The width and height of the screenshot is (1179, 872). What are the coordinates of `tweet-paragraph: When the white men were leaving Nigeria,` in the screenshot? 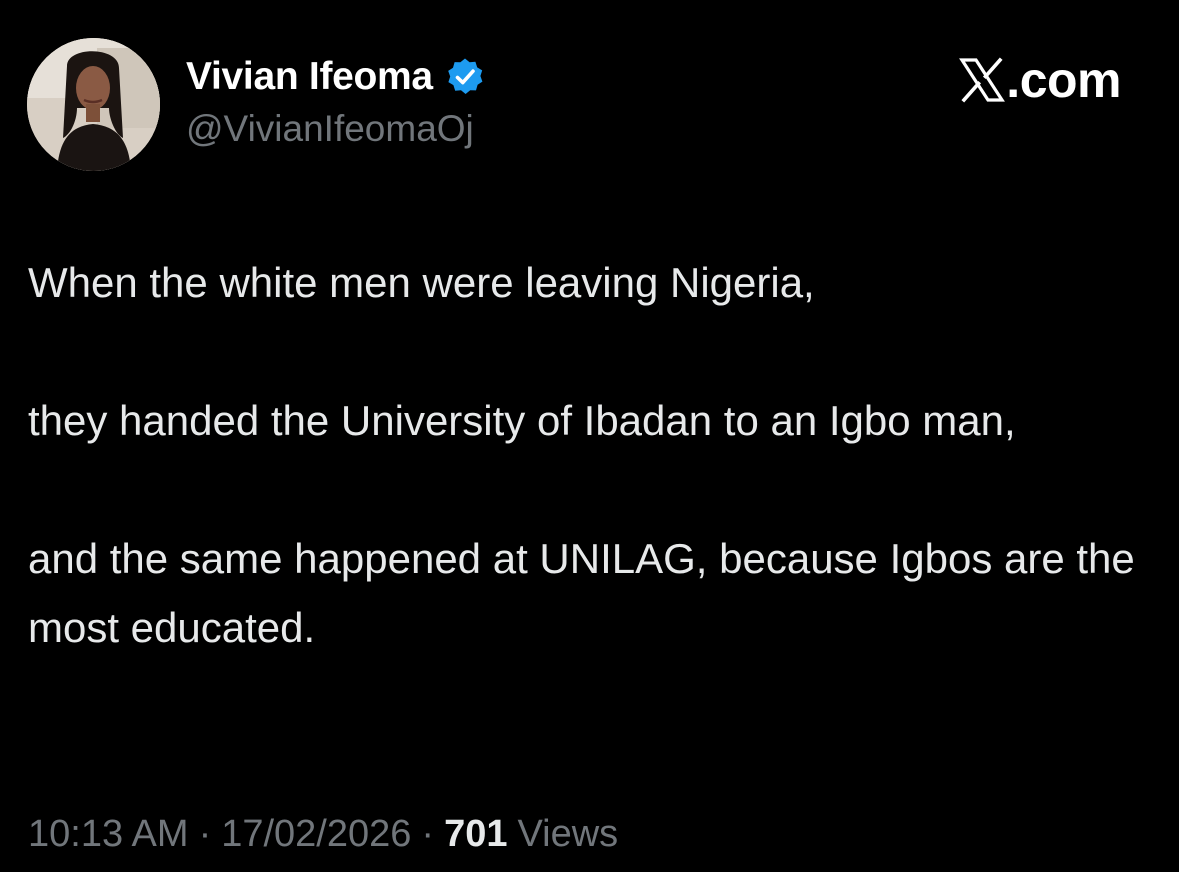 It's located at (421, 282).